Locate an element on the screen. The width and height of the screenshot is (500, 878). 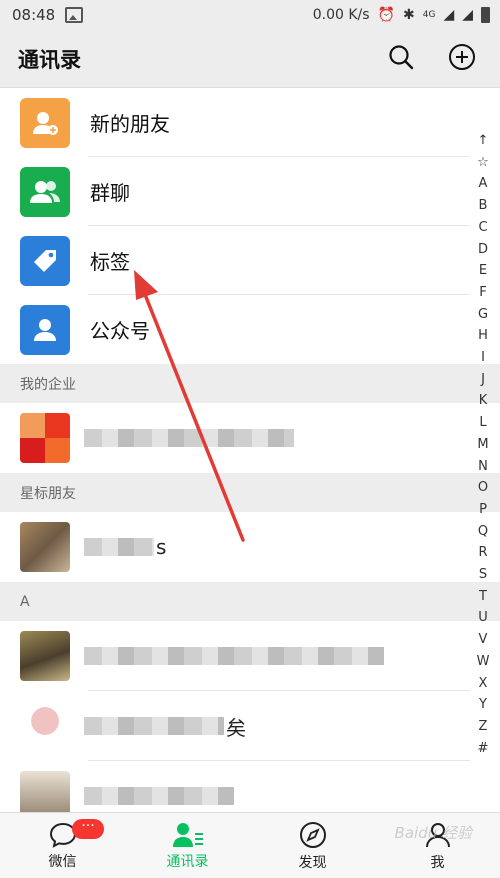
tab-chats-label: 微信 is located at coordinates (62, 861).